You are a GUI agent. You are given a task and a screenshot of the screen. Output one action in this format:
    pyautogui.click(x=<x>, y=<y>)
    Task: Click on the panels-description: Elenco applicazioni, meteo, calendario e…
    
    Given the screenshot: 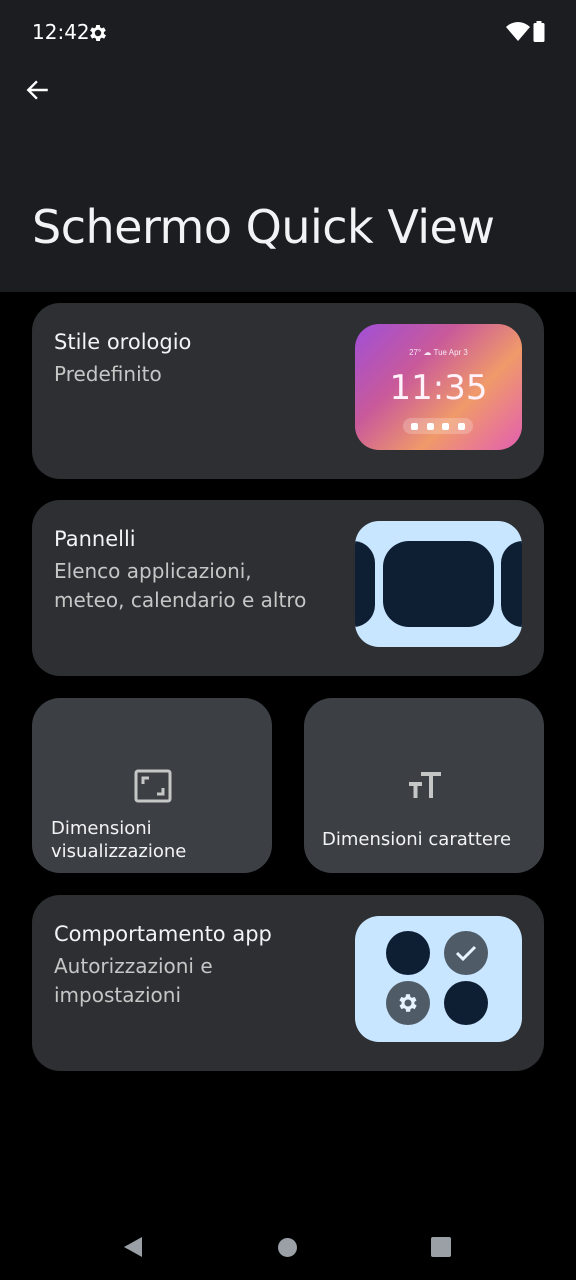 What is the action you would take?
    pyautogui.click(x=180, y=585)
    